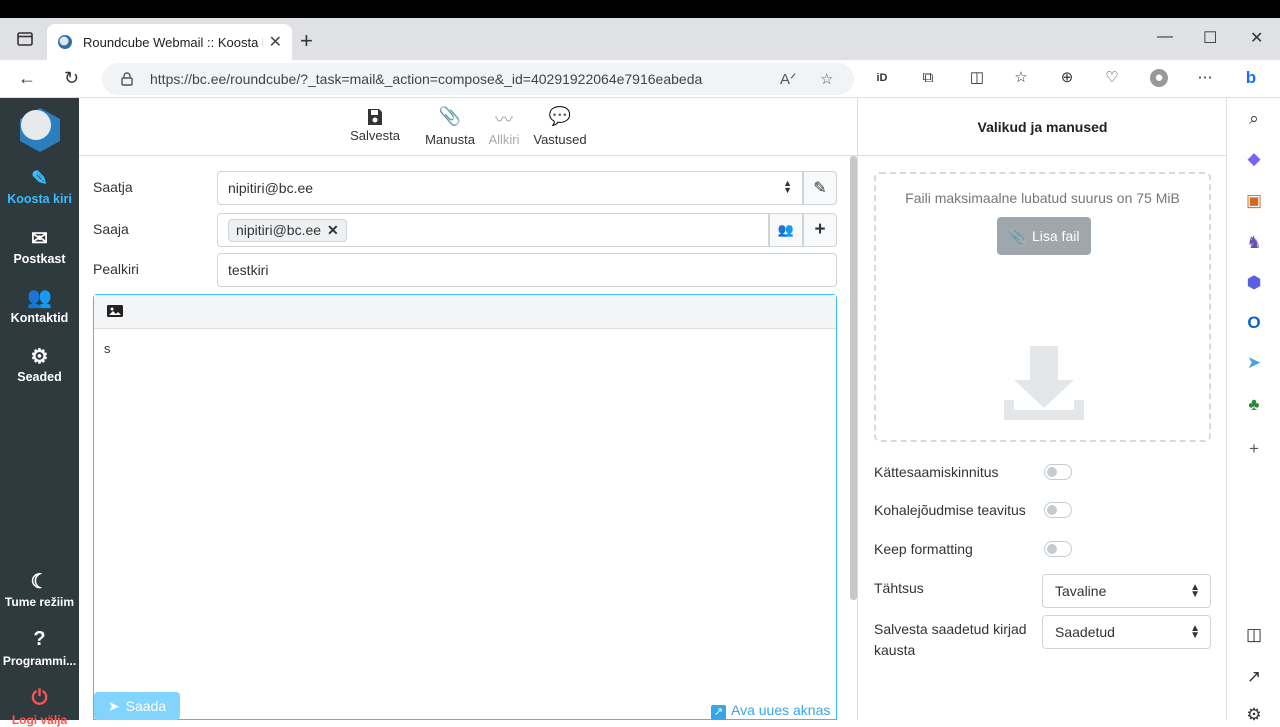 The width and height of the screenshot is (1280, 727). What do you see at coordinates (788, 79) in the screenshot?
I see `read-aloud-icon: Aᐟ` at bounding box center [788, 79].